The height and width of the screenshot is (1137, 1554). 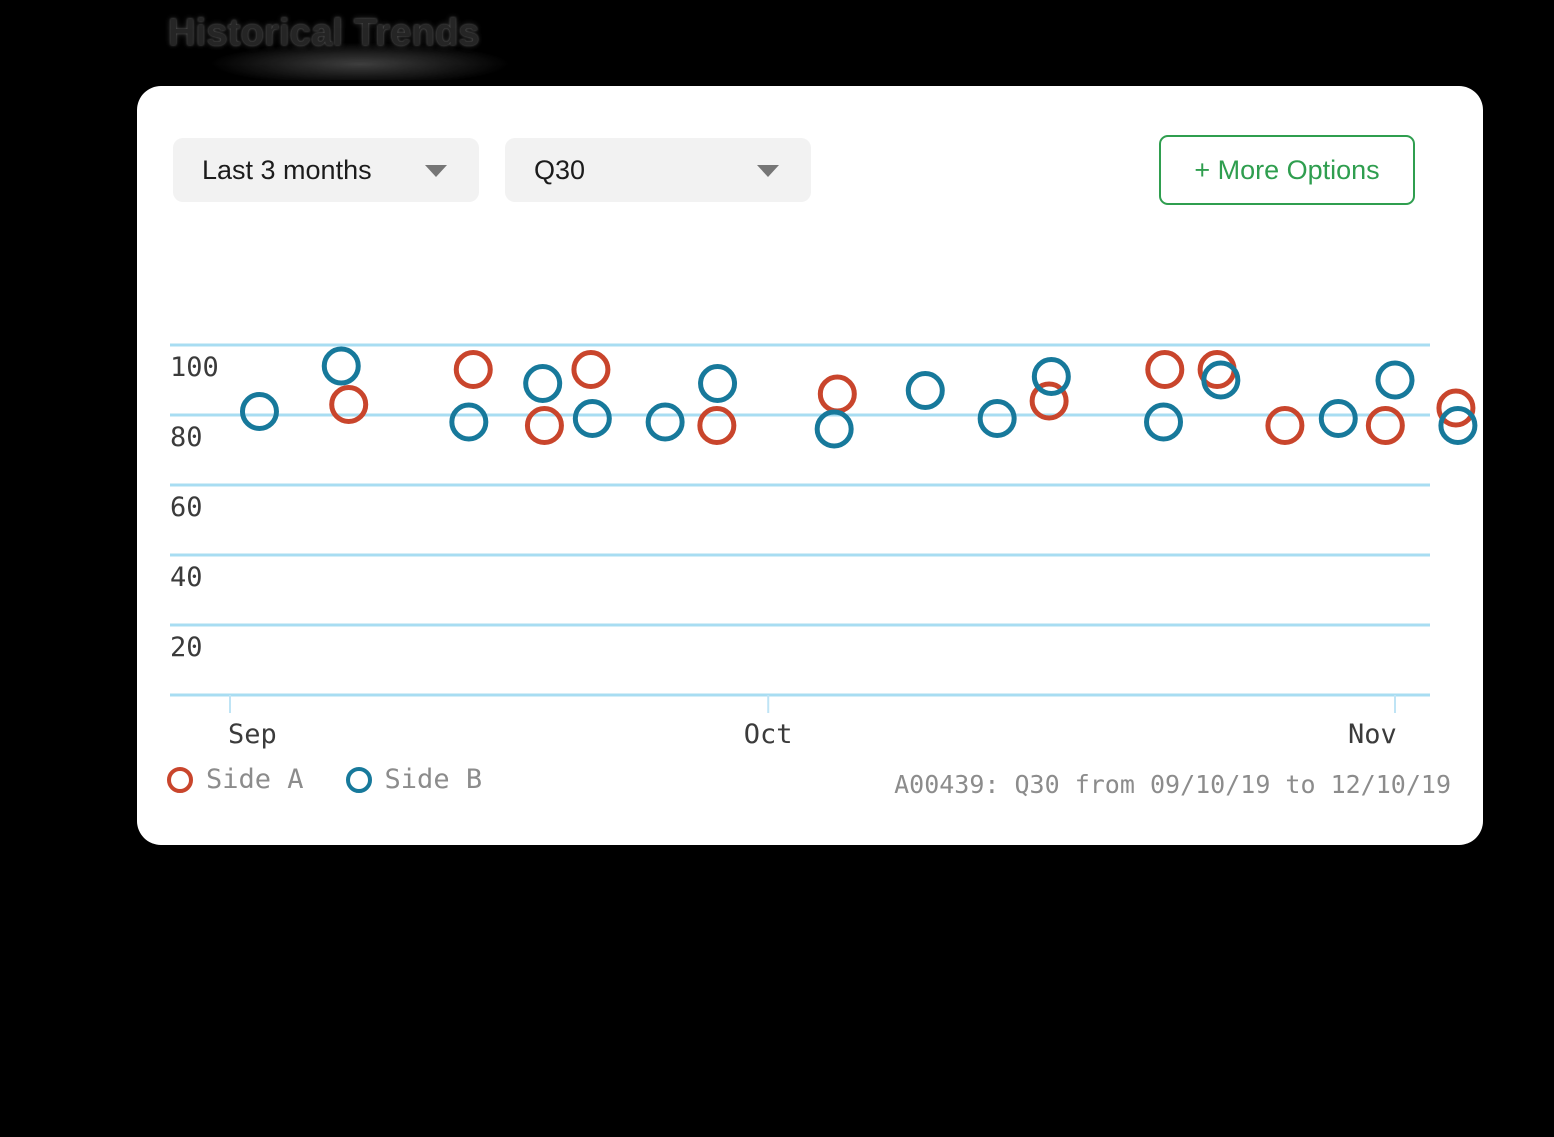 What do you see at coordinates (186, 507) in the screenshot?
I see `y-axis-tick-label: 60` at bounding box center [186, 507].